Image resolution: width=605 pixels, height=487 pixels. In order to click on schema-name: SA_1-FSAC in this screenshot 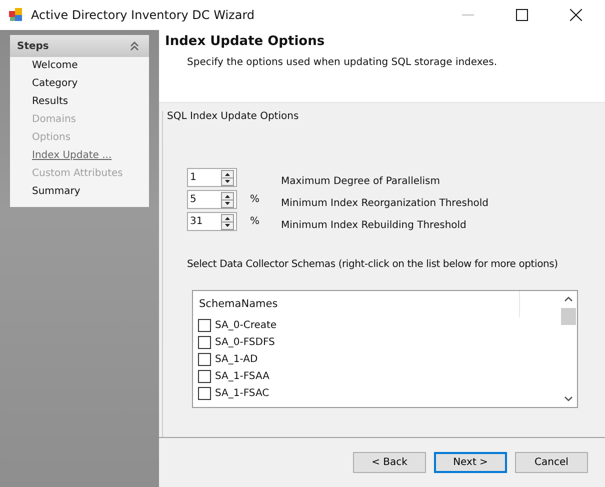, I will do `click(242, 393)`.